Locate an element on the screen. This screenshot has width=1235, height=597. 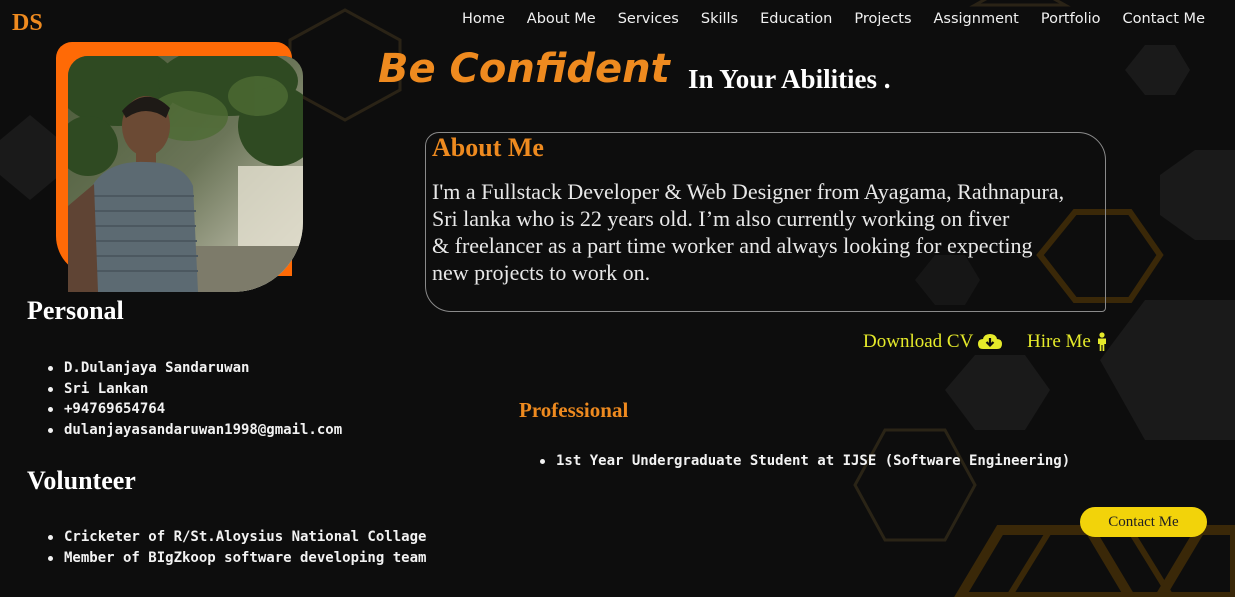
nav-about-me: About Me is located at coordinates (561, 19).